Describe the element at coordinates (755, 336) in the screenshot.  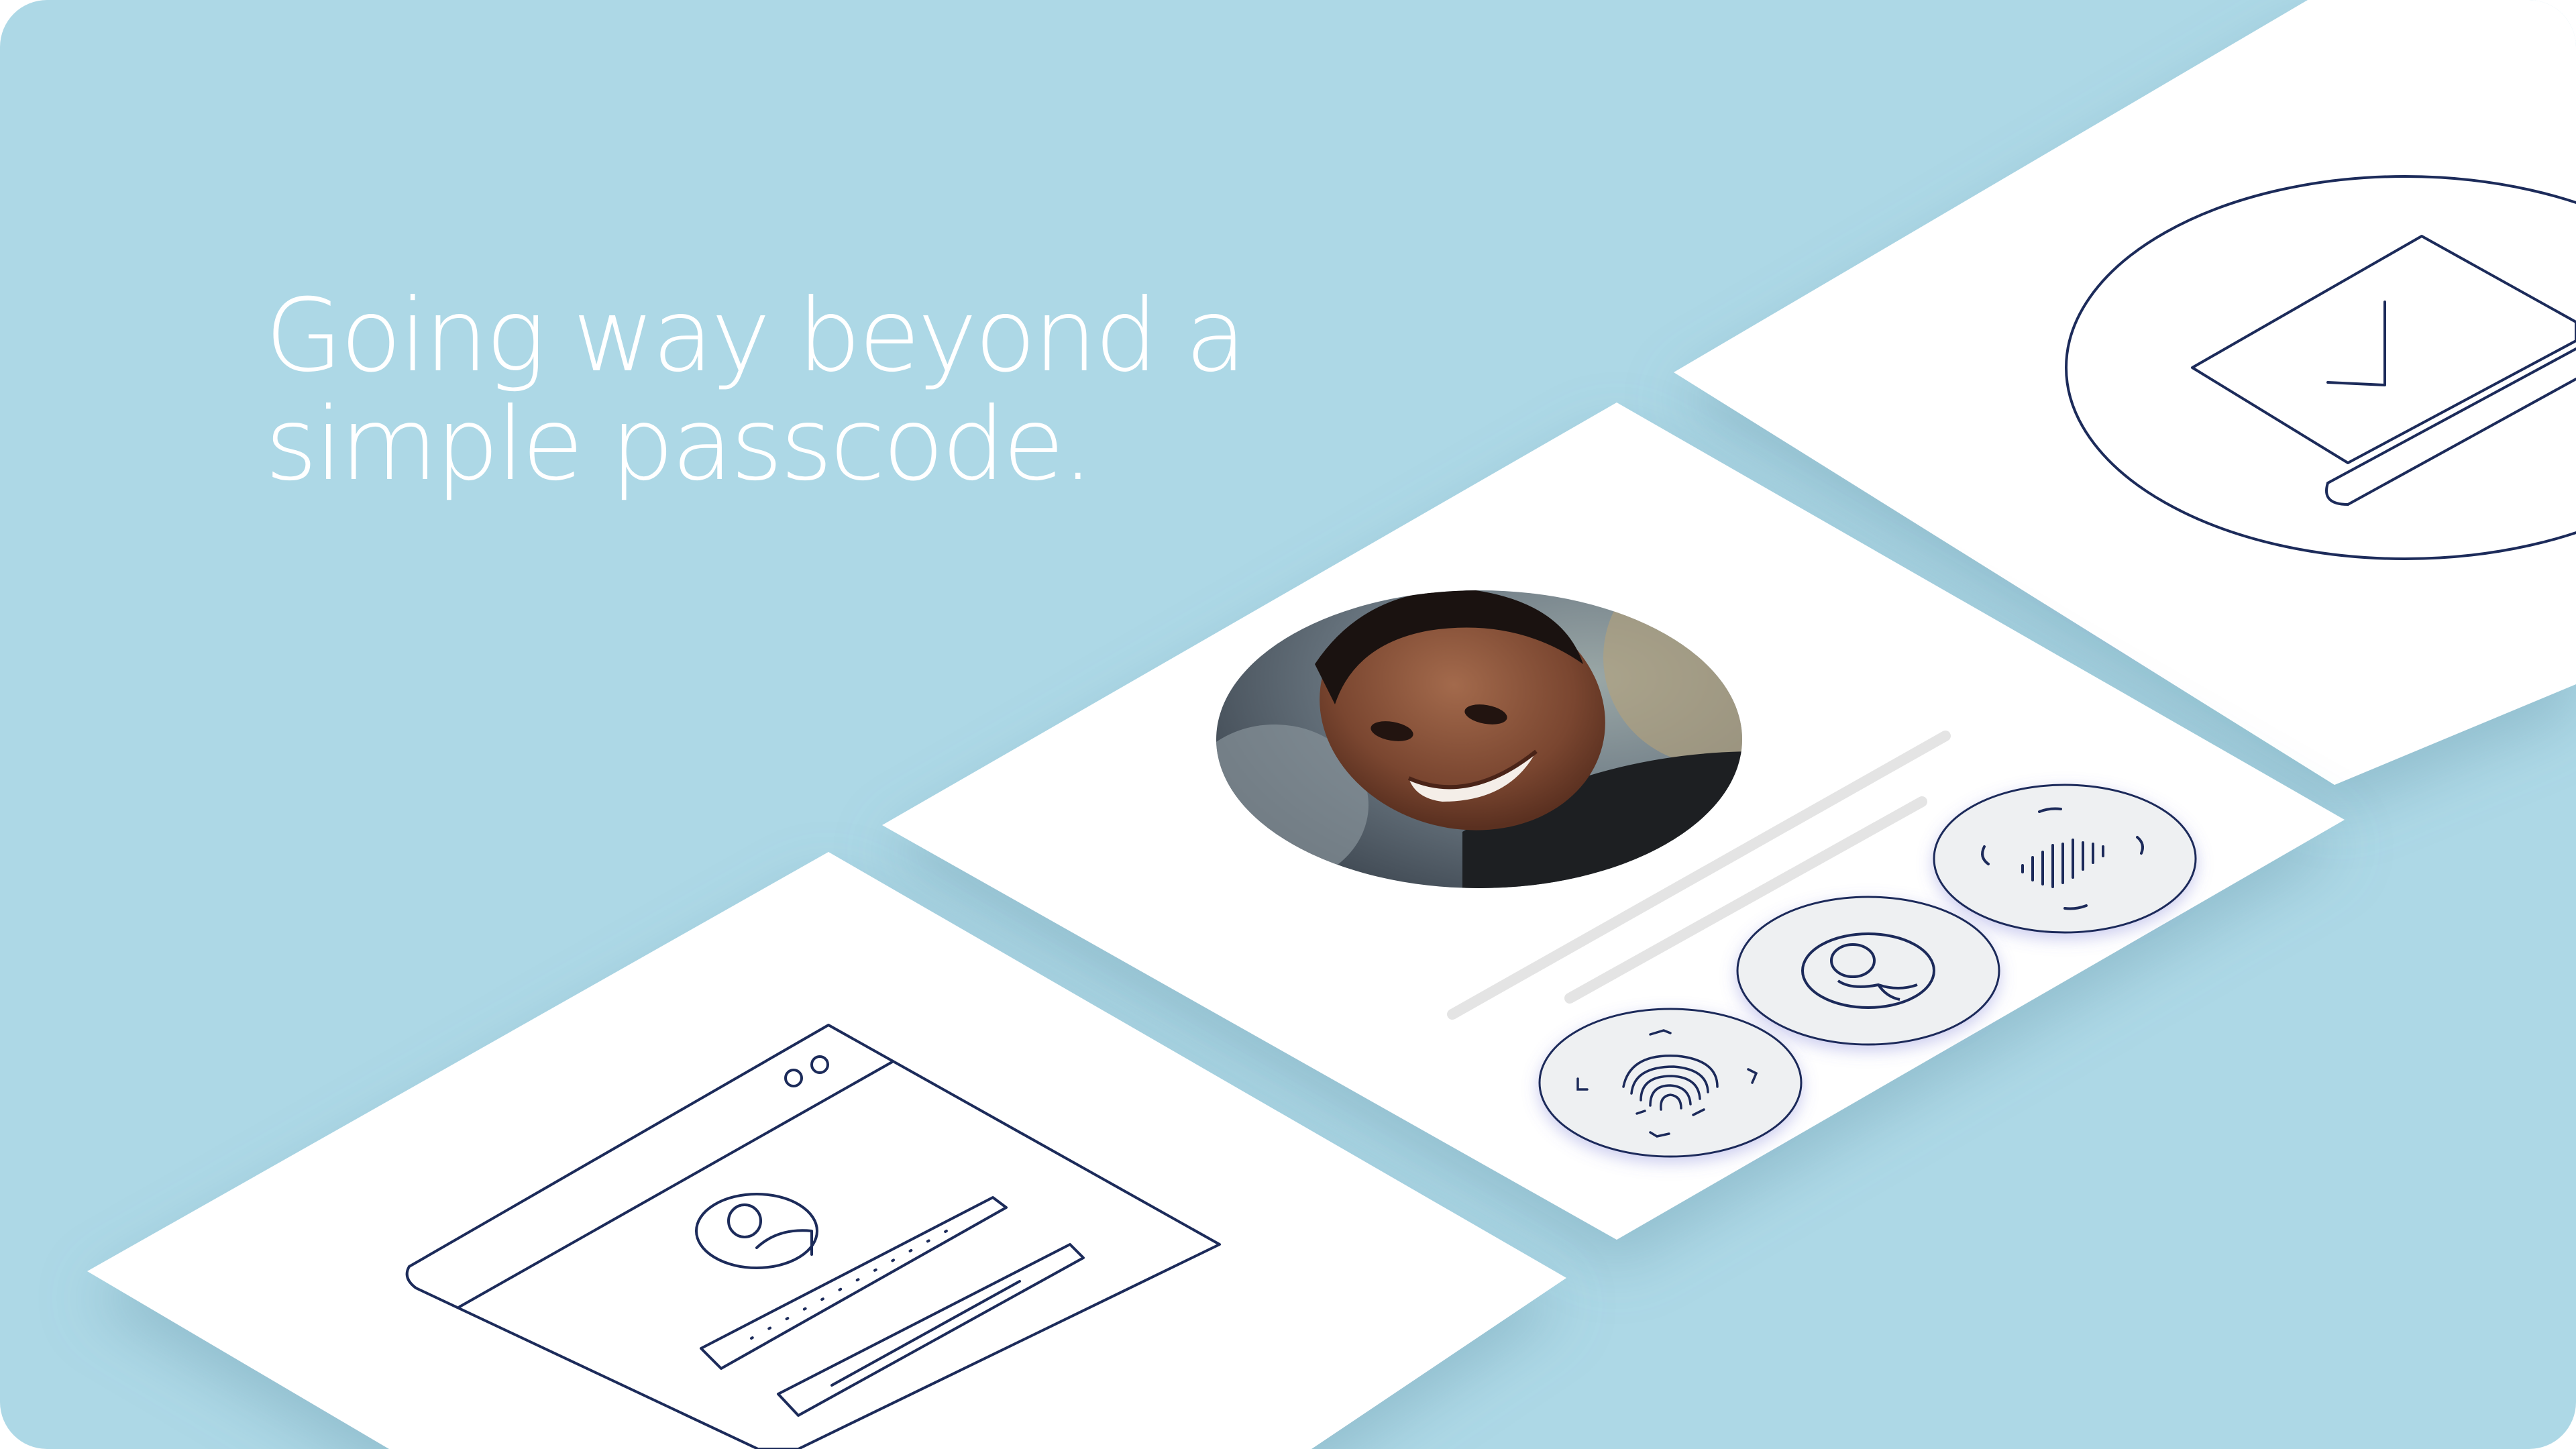
I see `headline-line-1: Going way beyond a` at that location.